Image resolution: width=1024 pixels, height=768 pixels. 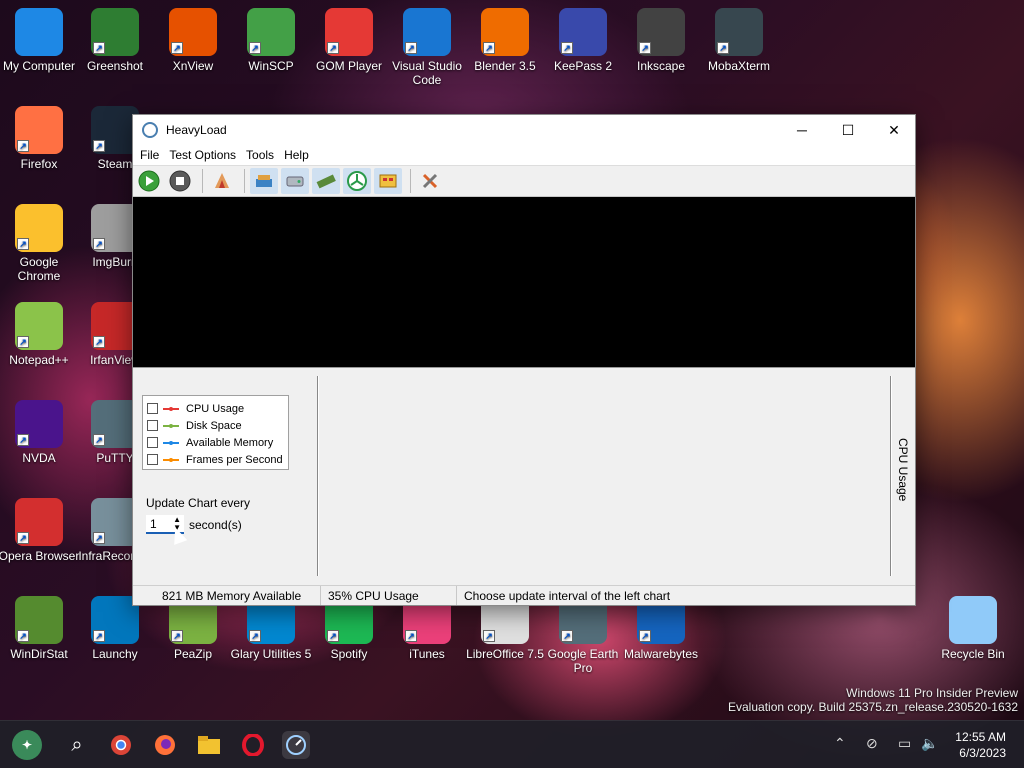 What do you see at coordinates (583, 635) in the screenshot?
I see `desktop-icon-google-earth: ↗ Google Earth Pro` at bounding box center [583, 635].